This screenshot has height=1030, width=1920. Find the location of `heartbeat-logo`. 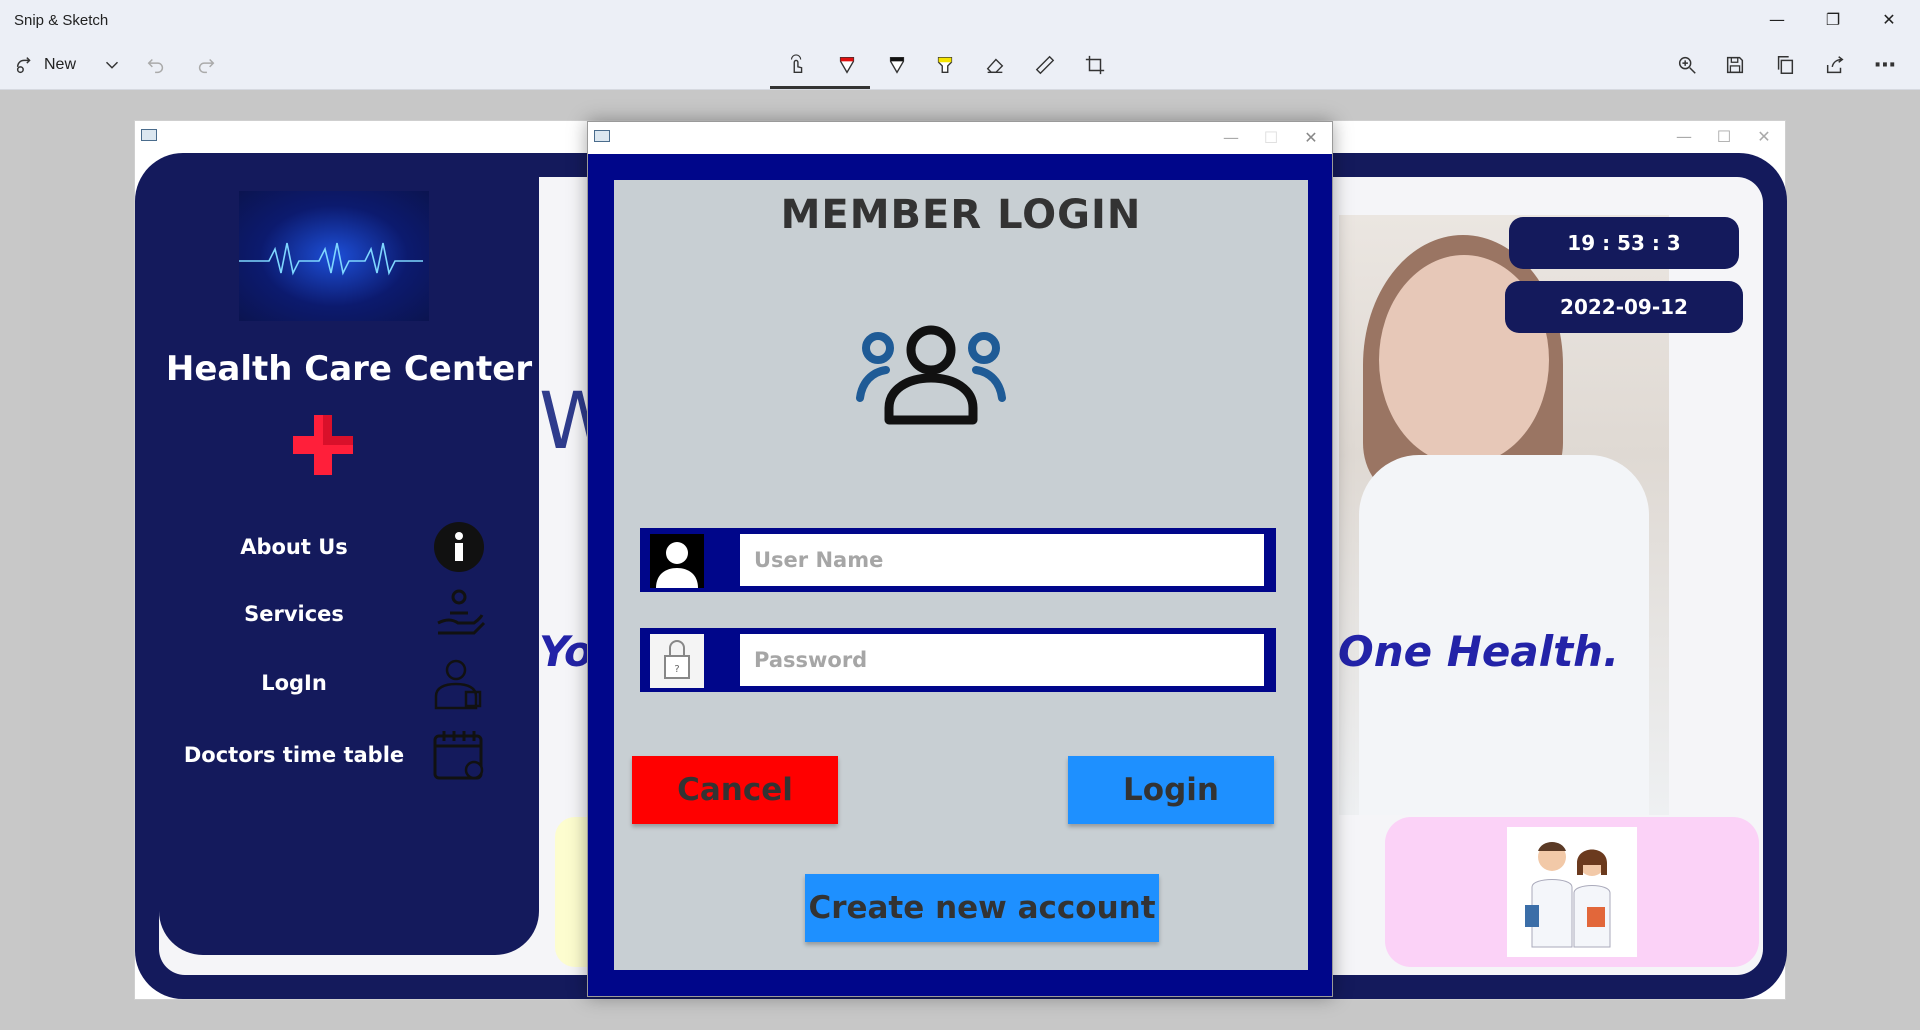

heartbeat-logo is located at coordinates (334, 256).